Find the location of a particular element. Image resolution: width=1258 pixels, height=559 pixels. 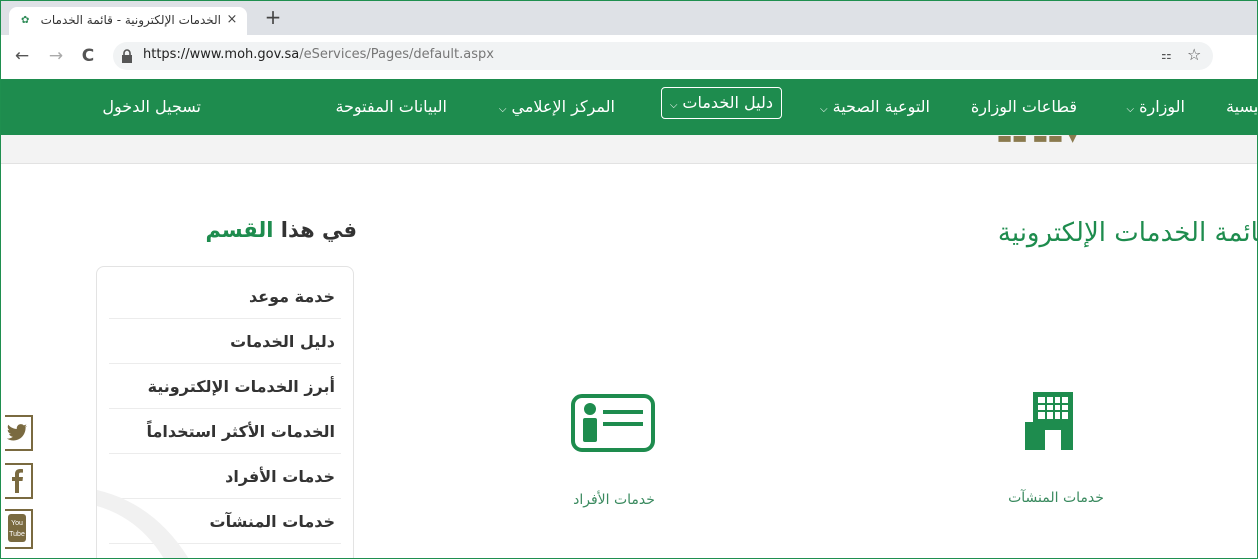

facebook-icon is located at coordinates (17, 481).